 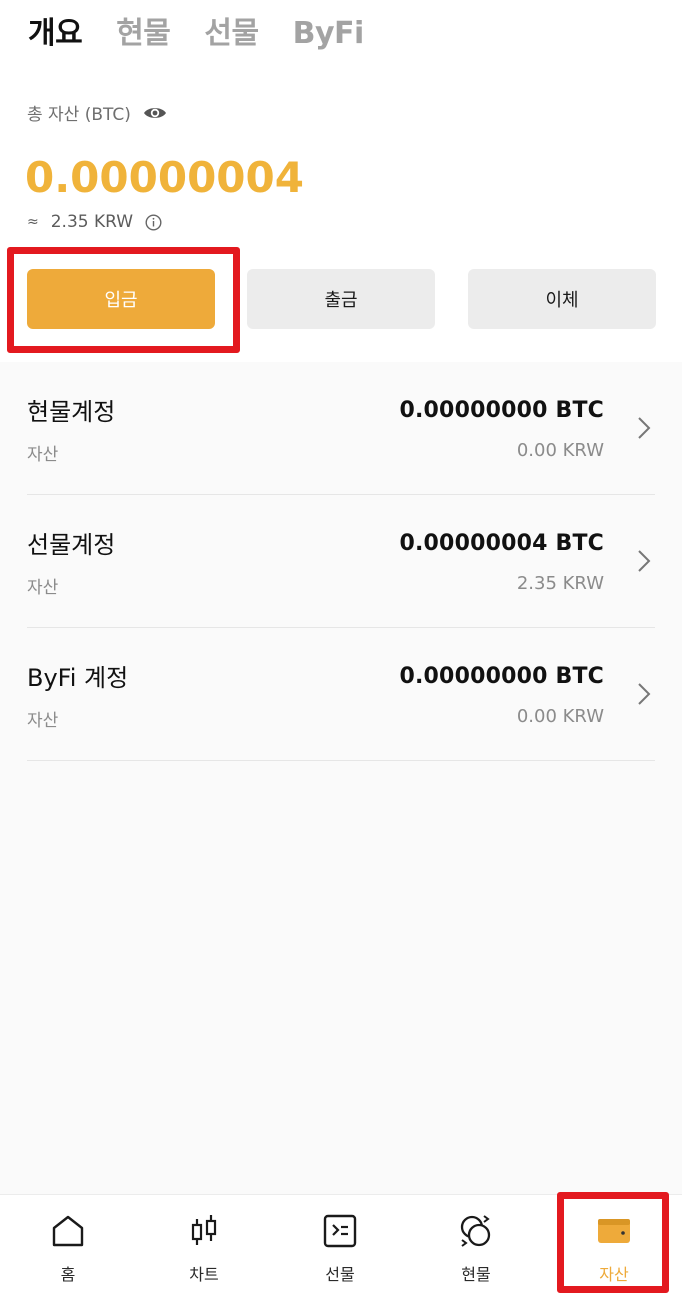 What do you see at coordinates (341, 299) in the screenshot?
I see `withdraw-button: 출금` at bounding box center [341, 299].